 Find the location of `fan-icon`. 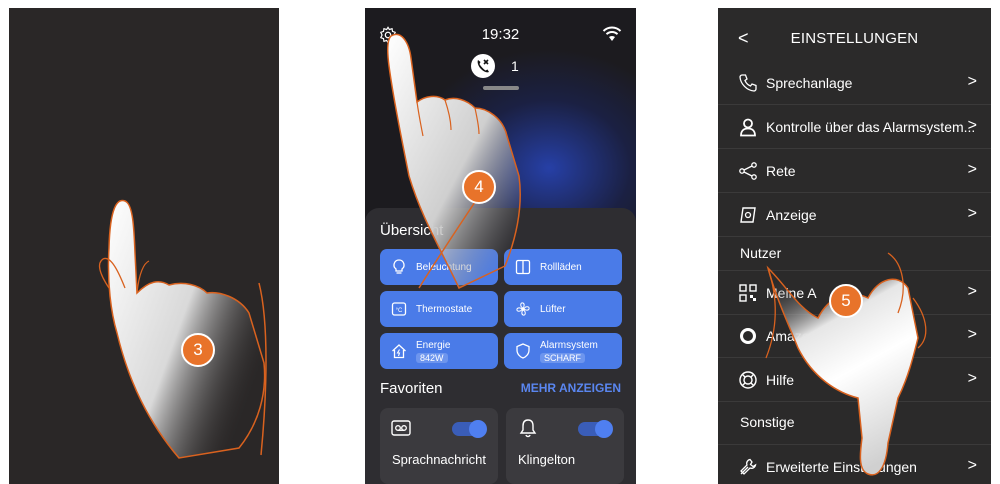

fan-icon is located at coordinates (523, 309).